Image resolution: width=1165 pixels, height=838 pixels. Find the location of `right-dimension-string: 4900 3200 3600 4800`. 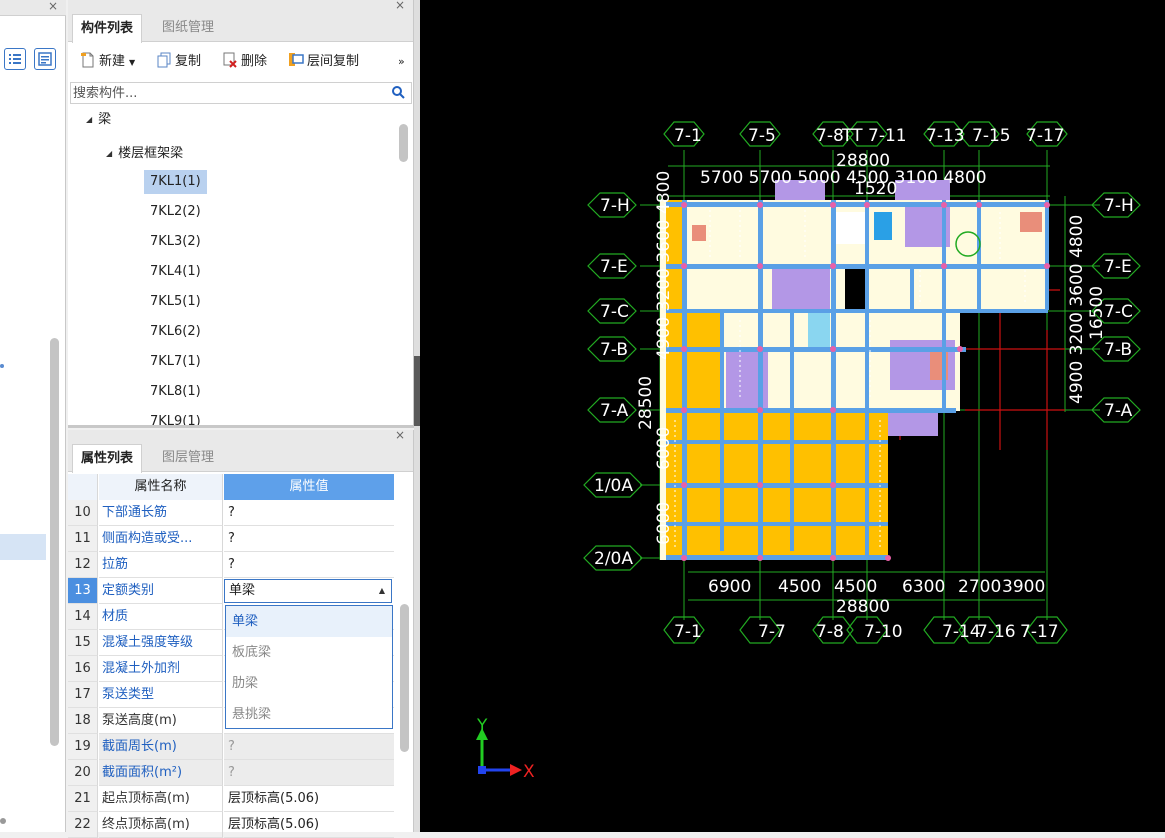

right-dimension-string: 4900 3200 3600 4800 is located at coordinates (1077, 309).